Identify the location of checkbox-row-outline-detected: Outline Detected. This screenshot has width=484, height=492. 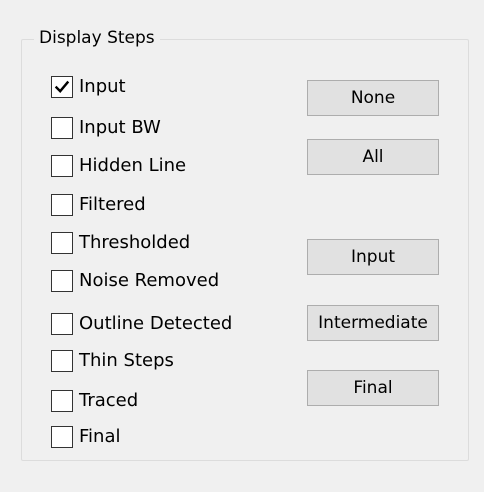
(141, 324).